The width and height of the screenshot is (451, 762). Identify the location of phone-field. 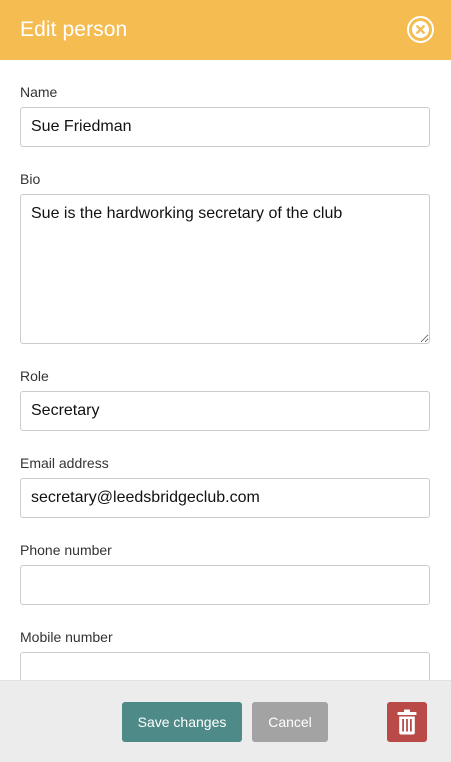
(225, 585).